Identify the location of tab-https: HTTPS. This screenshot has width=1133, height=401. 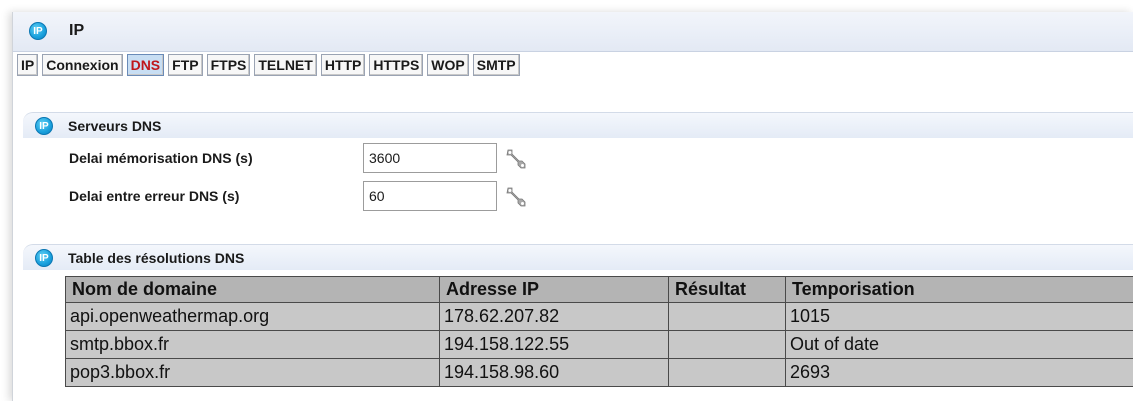
(396, 65).